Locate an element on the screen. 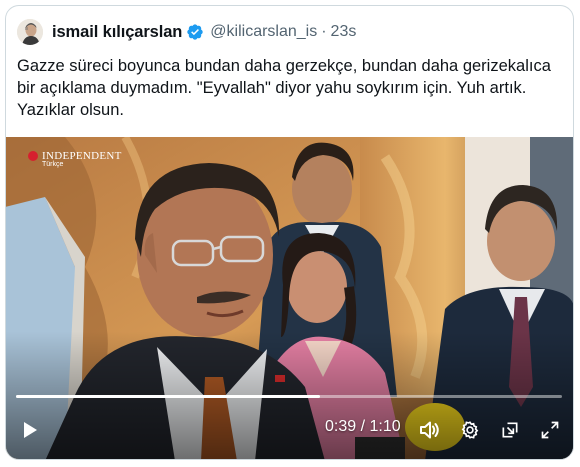  avatar-image is located at coordinates (30, 32).